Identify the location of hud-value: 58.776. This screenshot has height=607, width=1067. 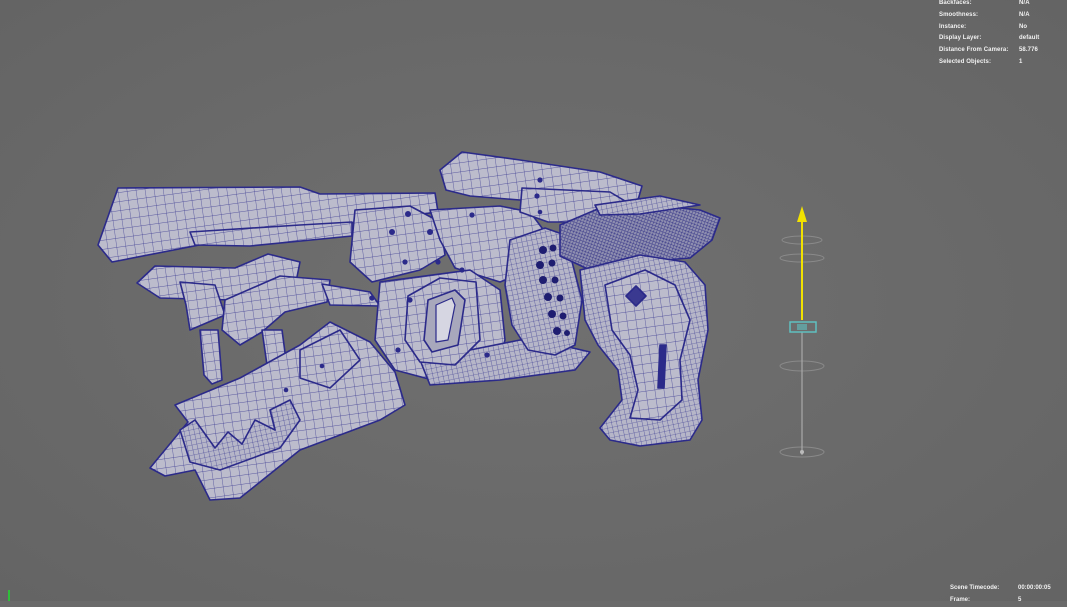
(1028, 50).